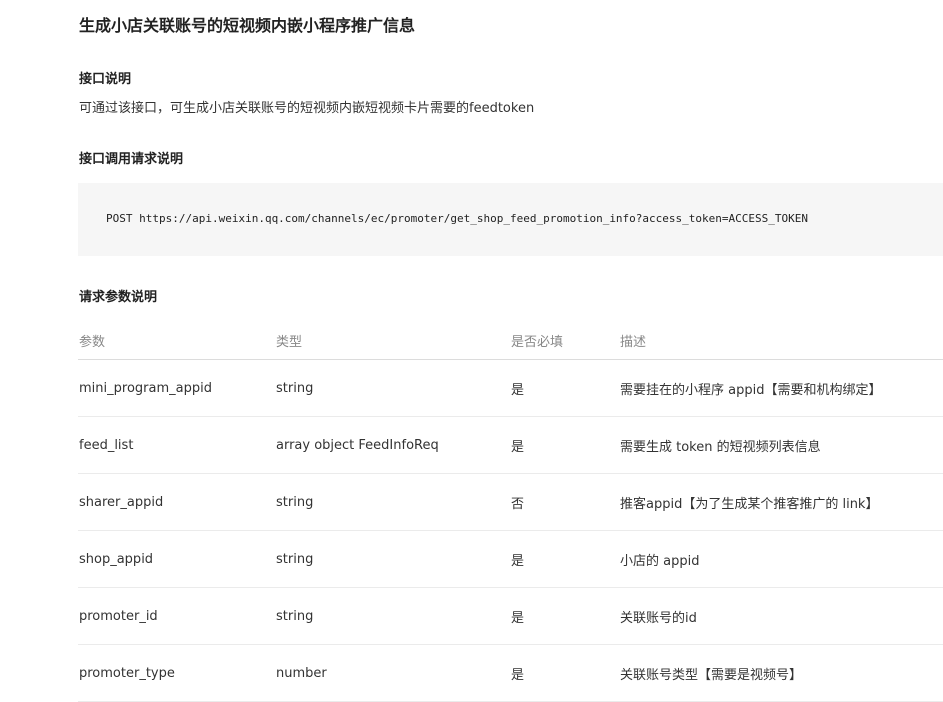  Describe the element at coordinates (176, 673) in the screenshot. I see `param-name: promoter_type` at that location.